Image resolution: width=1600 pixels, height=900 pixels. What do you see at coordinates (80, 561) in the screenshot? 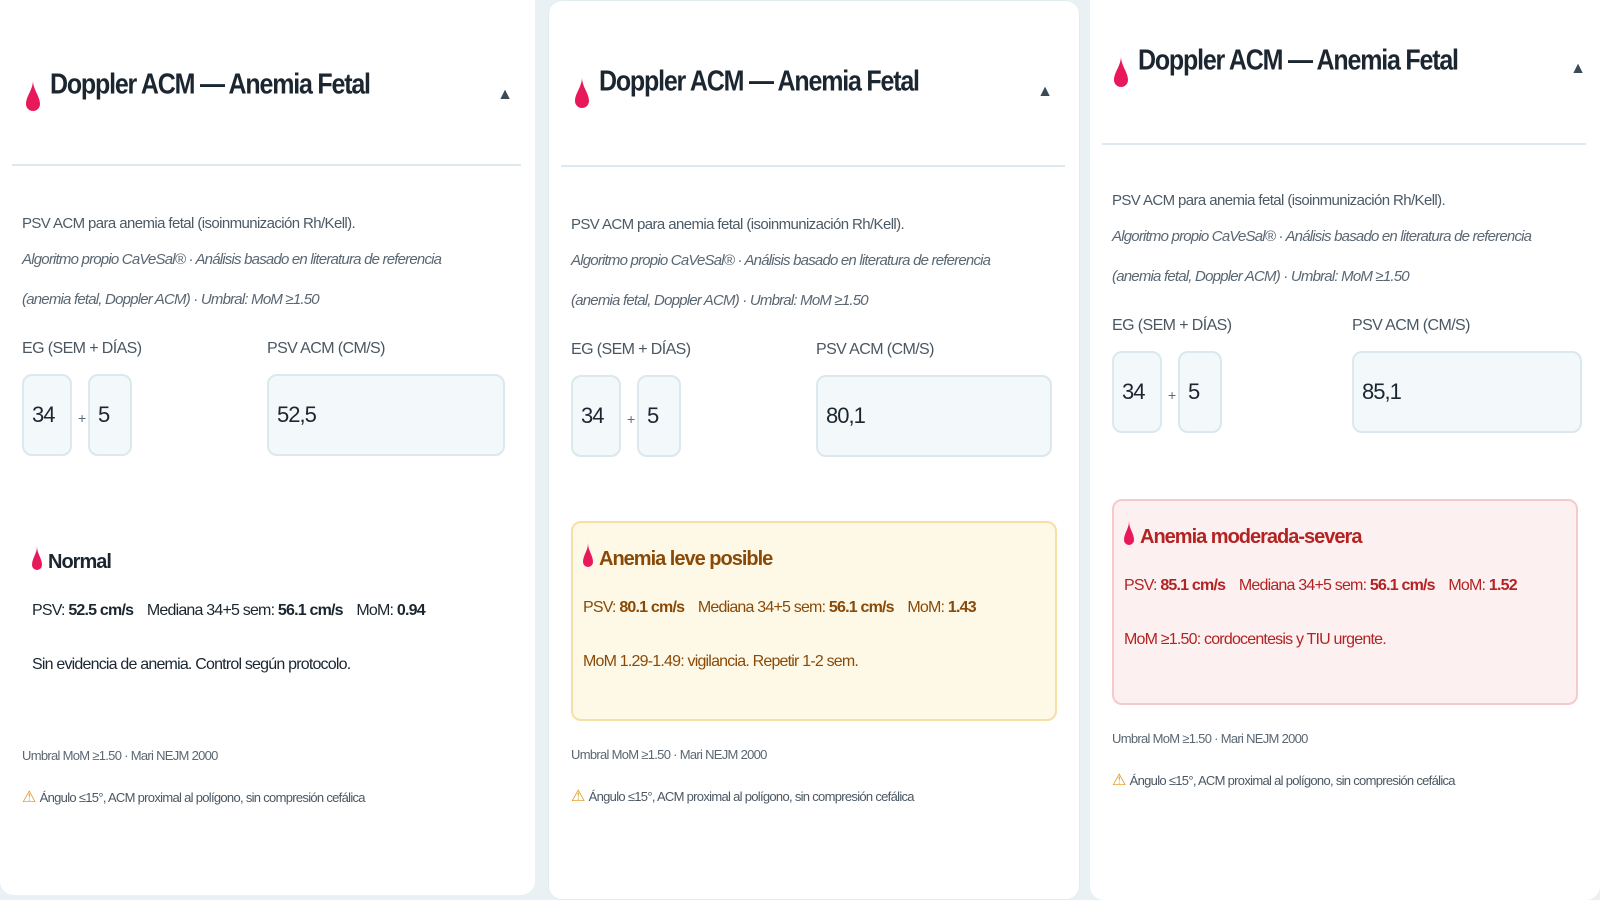
I see `result-title: Normal` at bounding box center [80, 561].